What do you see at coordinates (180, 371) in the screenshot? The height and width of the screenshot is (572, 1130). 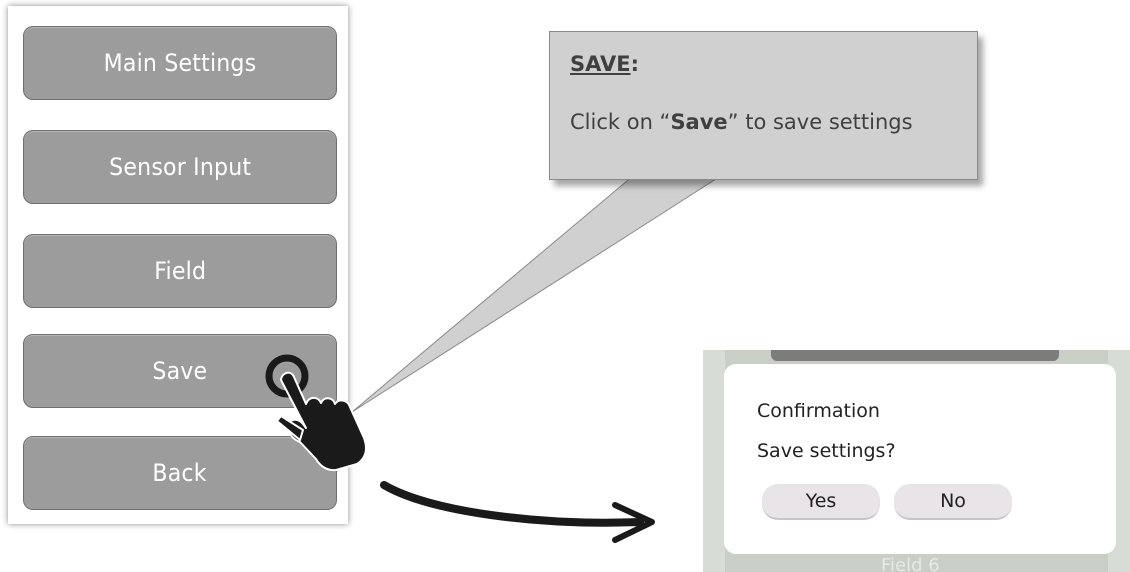 I see `save-button: Save` at bounding box center [180, 371].